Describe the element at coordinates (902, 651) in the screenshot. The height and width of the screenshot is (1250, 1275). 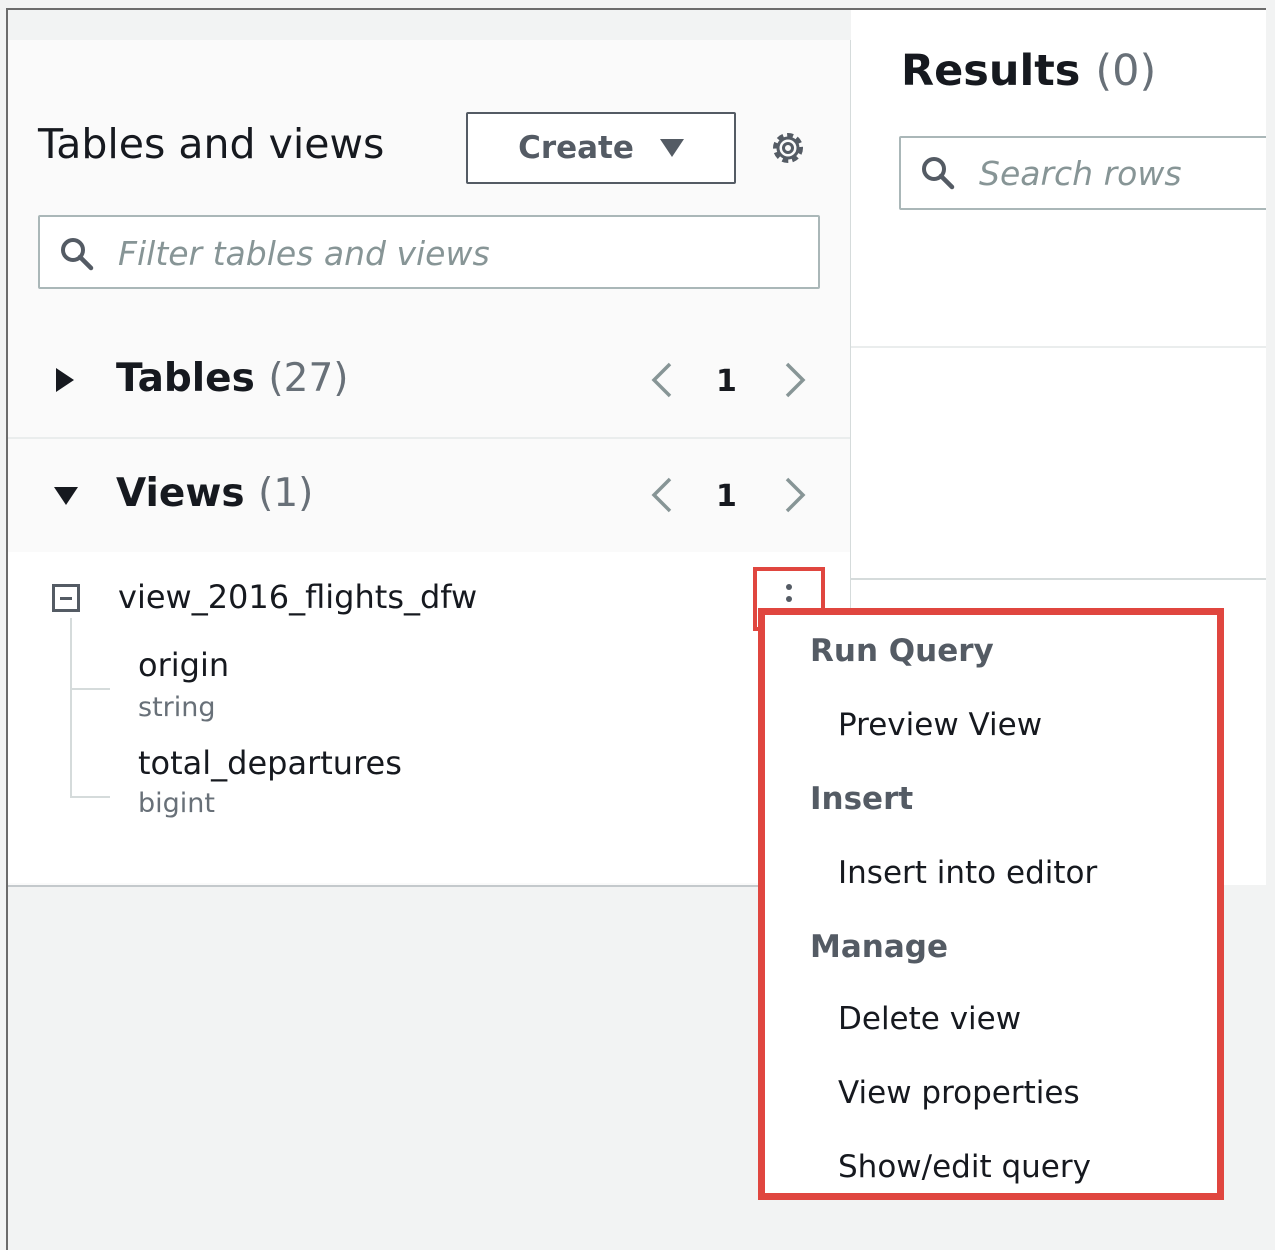
I see `menu-group-run-query: Run Query` at that location.